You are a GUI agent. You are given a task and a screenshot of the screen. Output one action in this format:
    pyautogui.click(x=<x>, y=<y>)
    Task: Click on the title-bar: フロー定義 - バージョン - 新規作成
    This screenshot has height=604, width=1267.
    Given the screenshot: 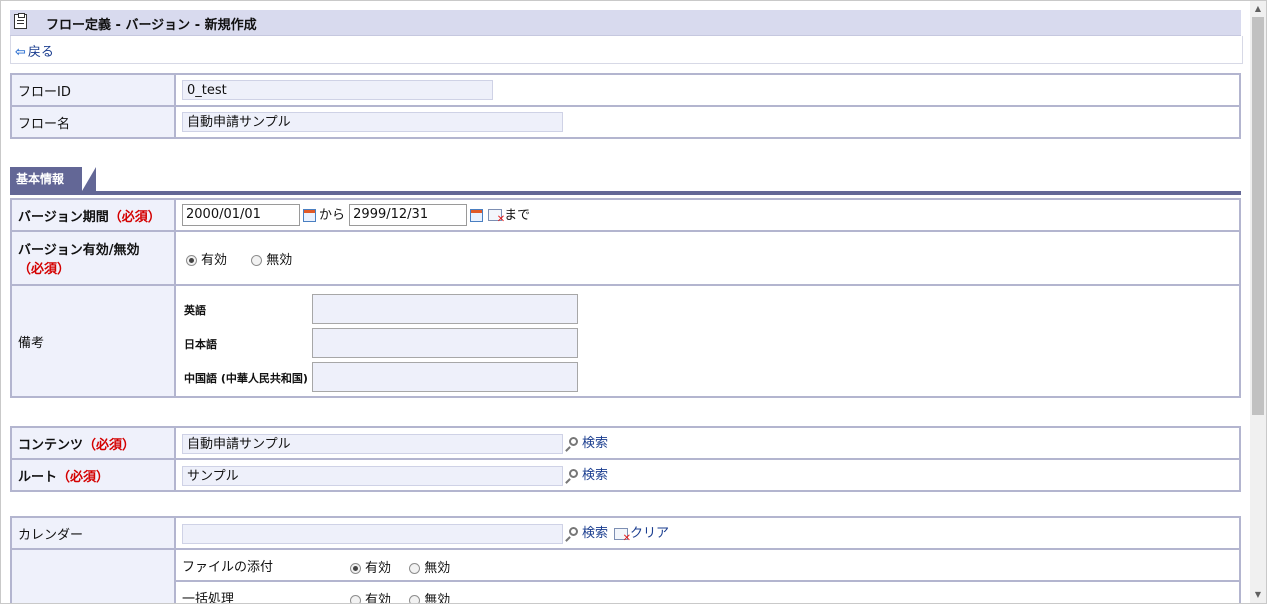 What is the action you would take?
    pyautogui.click(x=625, y=23)
    